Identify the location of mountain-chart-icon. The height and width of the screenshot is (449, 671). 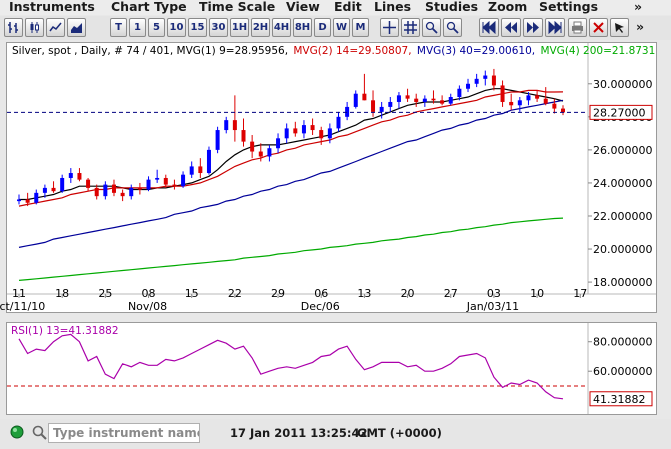
(76, 27).